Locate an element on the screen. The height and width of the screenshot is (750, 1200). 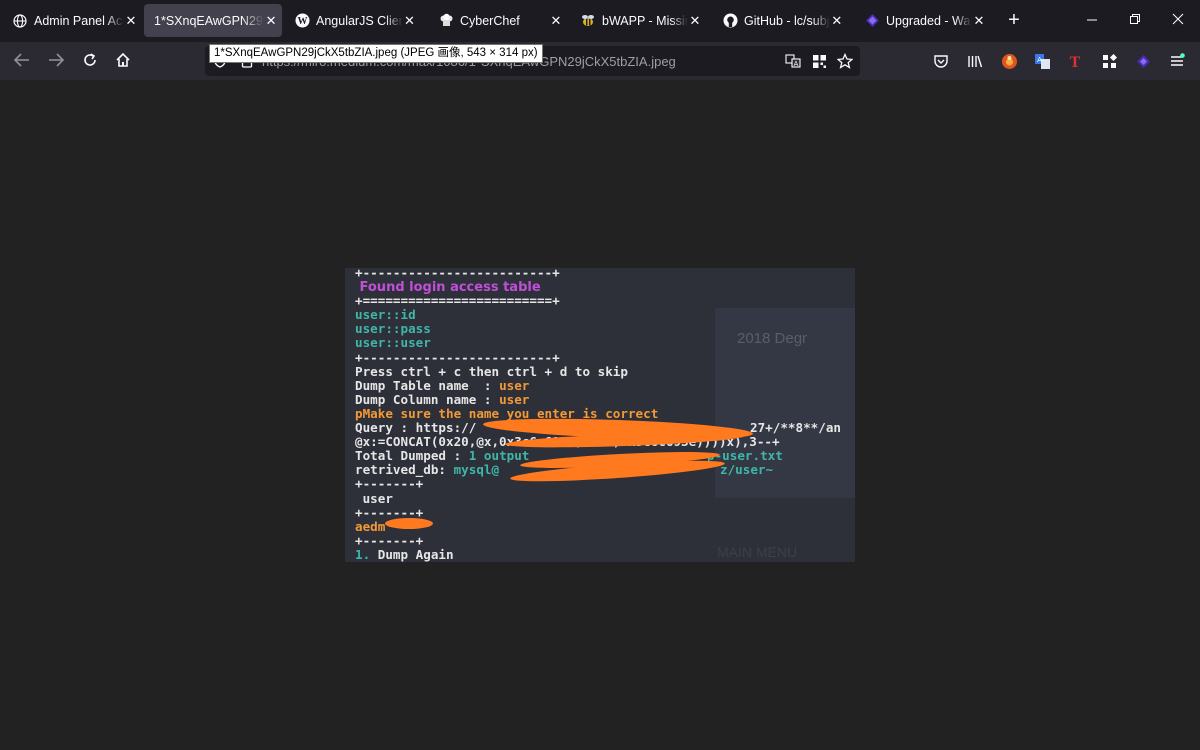
terminal-line: +-------+ is located at coordinates (567, 540).